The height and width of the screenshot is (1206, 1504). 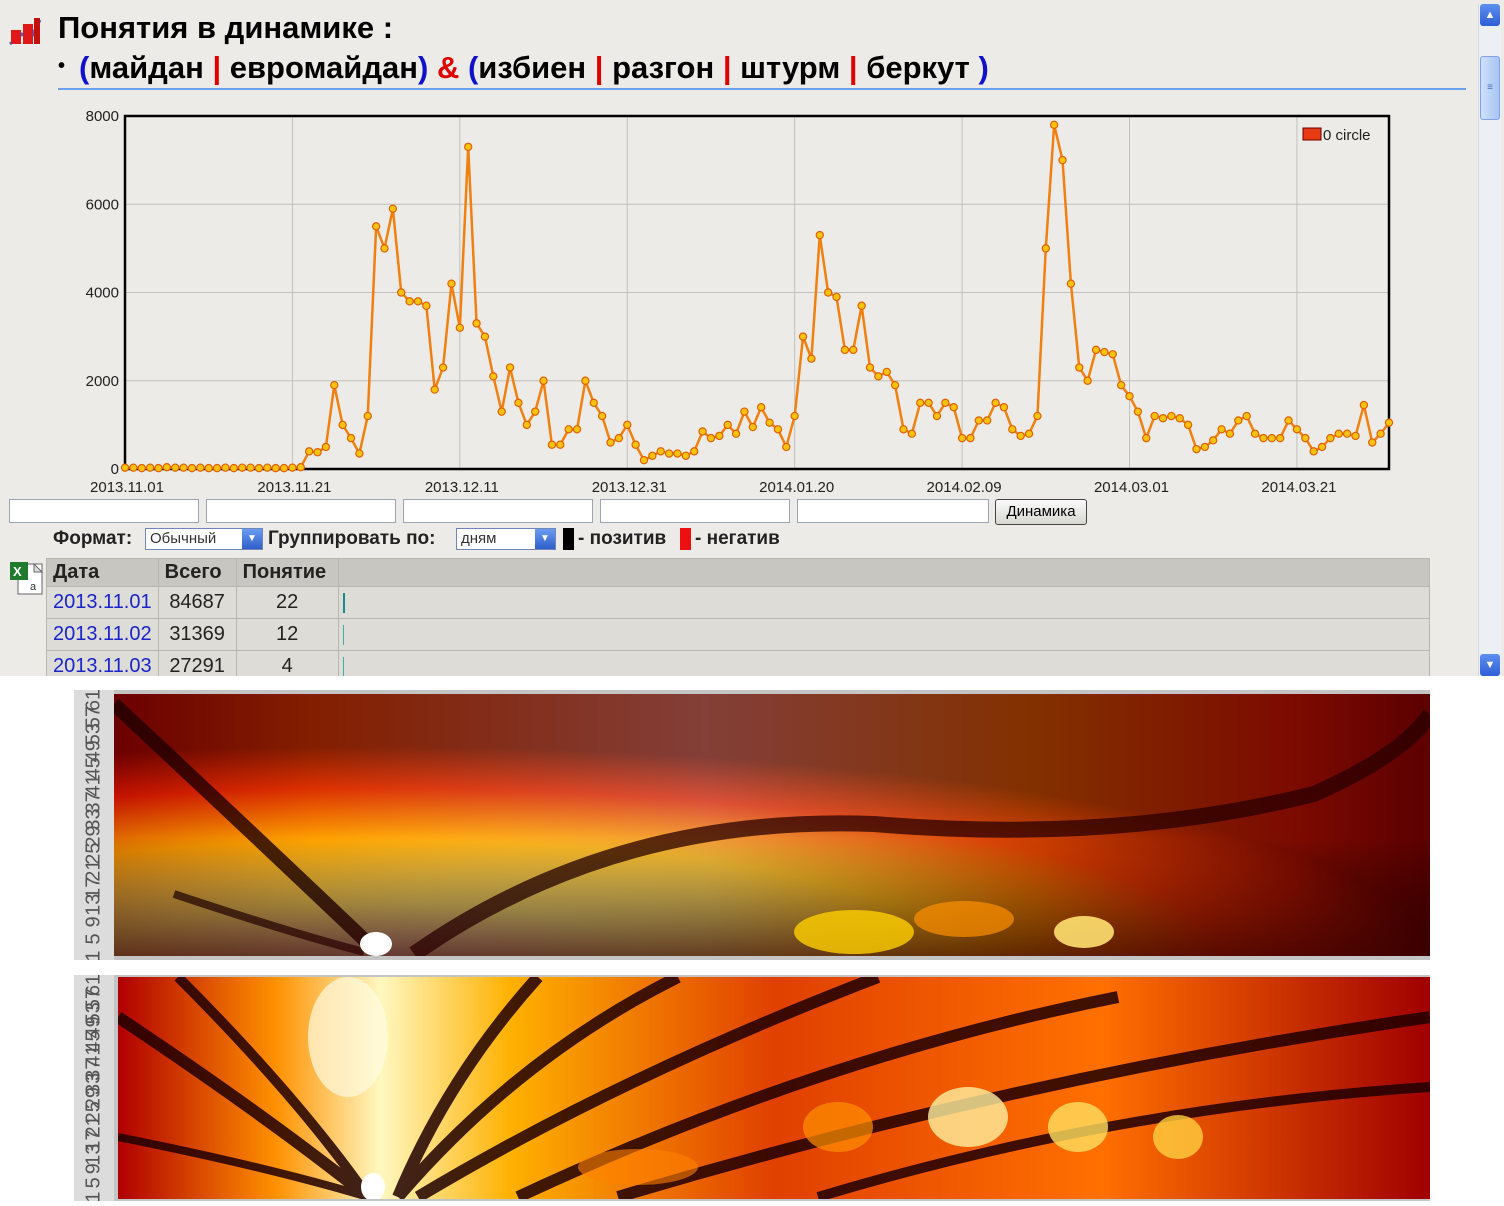 What do you see at coordinates (102, 602) in the screenshot?
I see `date-link: 2013.11.01` at bounding box center [102, 602].